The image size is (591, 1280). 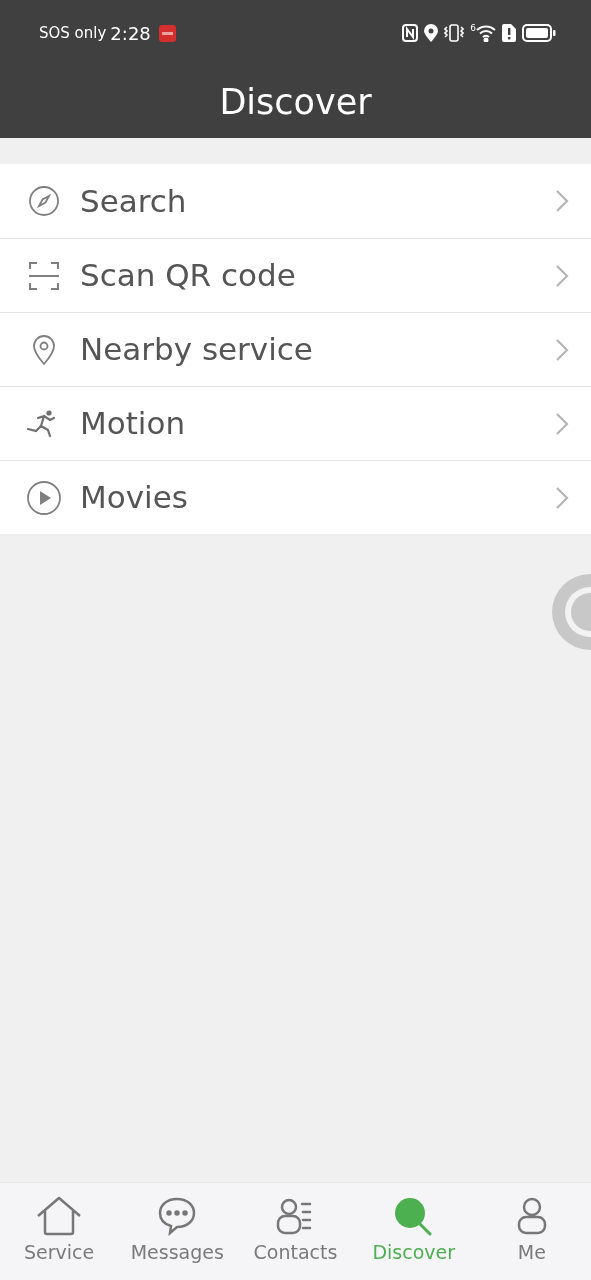 What do you see at coordinates (473, 28) in the screenshot?
I see `wifi-generation-text: 6` at bounding box center [473, 28].